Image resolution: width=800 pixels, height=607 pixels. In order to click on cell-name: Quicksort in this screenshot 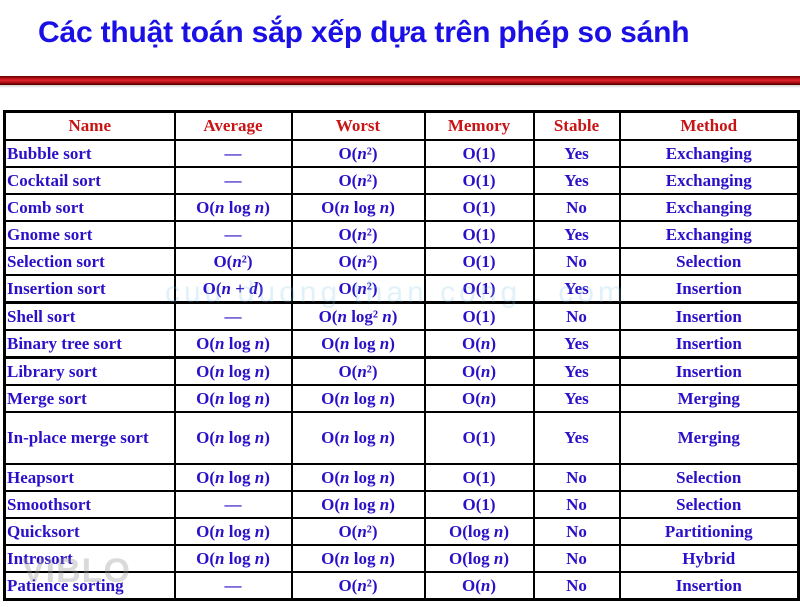, I will do `click(89, 531)`.